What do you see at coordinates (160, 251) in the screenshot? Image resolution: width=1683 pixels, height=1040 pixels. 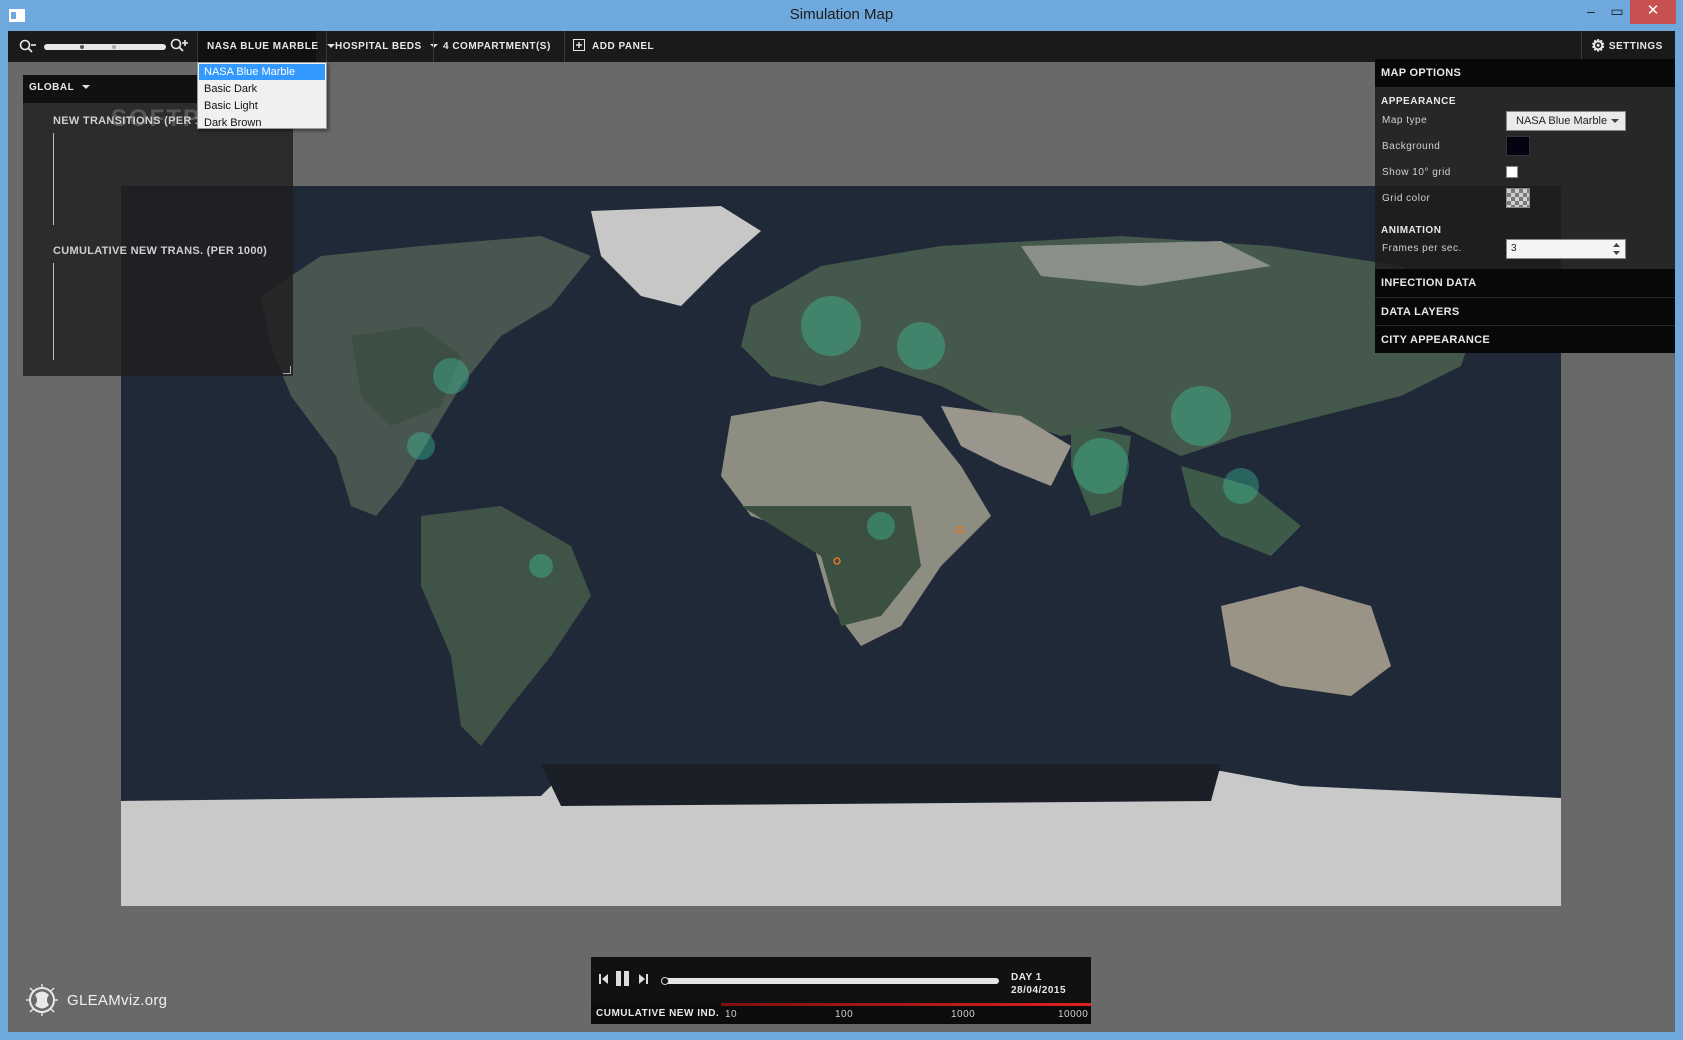 I see `cumulative-chart-title: CUMULATIVE NEW TRANS. (PER 1000)` at bounding box center [160, 251].